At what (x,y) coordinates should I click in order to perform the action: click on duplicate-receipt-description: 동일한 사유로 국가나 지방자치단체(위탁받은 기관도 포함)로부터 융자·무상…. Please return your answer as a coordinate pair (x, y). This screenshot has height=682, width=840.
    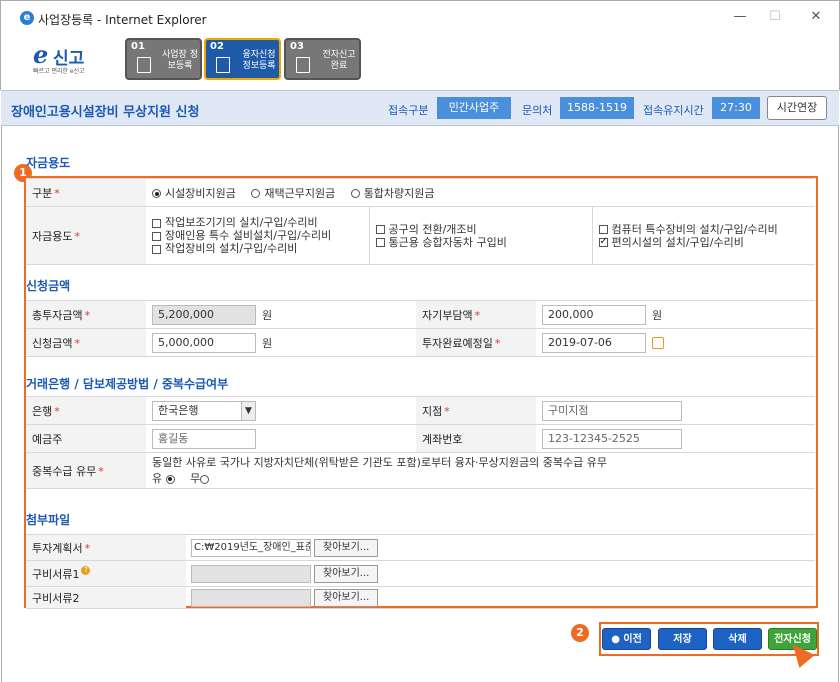
    Looking at the image, I should click on (379, 462).